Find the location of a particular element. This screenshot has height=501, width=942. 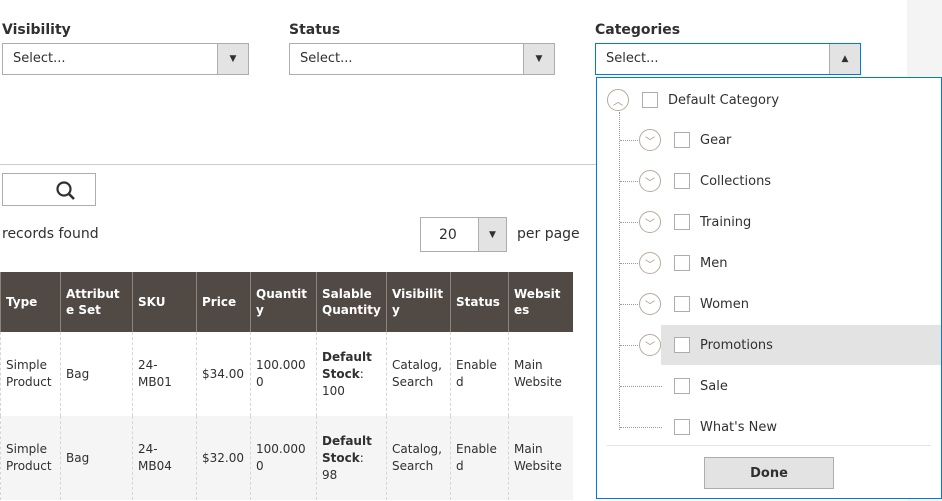

category-label: Sale is located at coordinates (714, 386).